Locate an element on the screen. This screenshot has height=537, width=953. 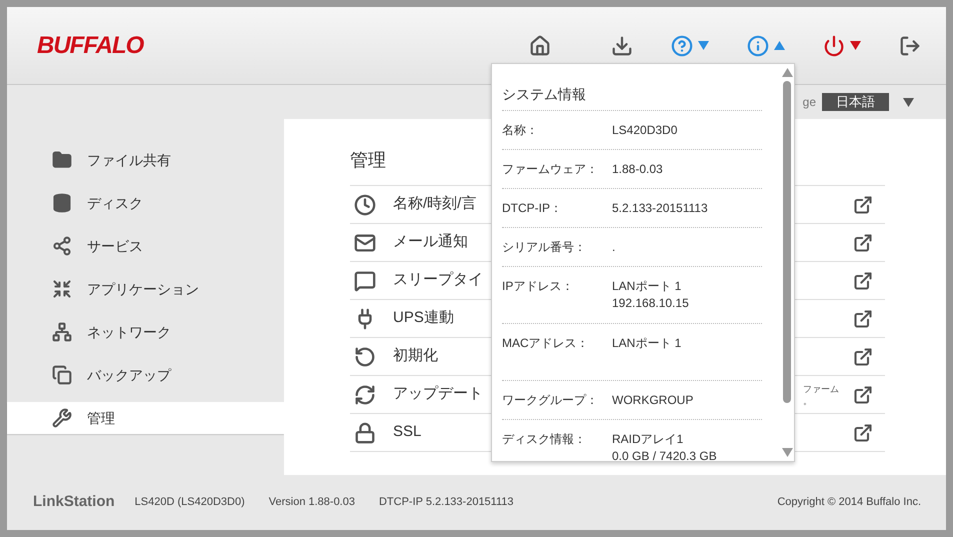
info-value: . is located at coordinates (614, 247).